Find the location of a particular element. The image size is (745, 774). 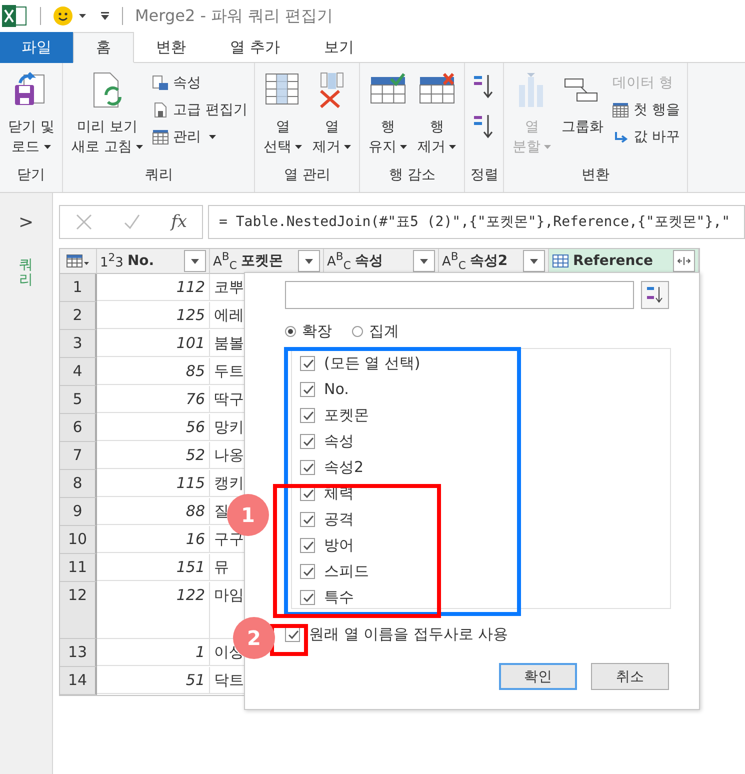

properties-icon is located at coordinates (160, 83).